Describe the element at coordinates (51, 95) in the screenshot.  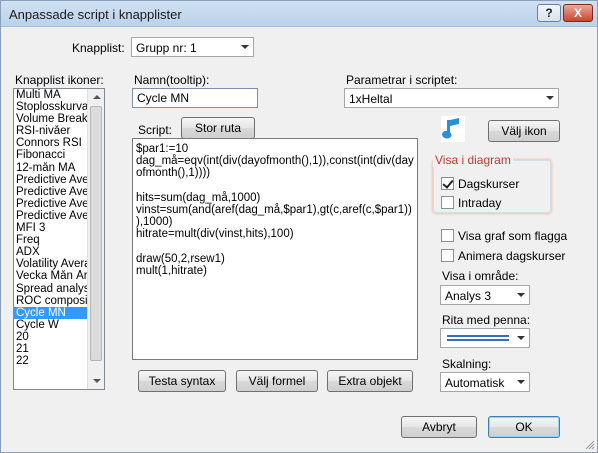
I see `list-item: Multi MA` at that location.